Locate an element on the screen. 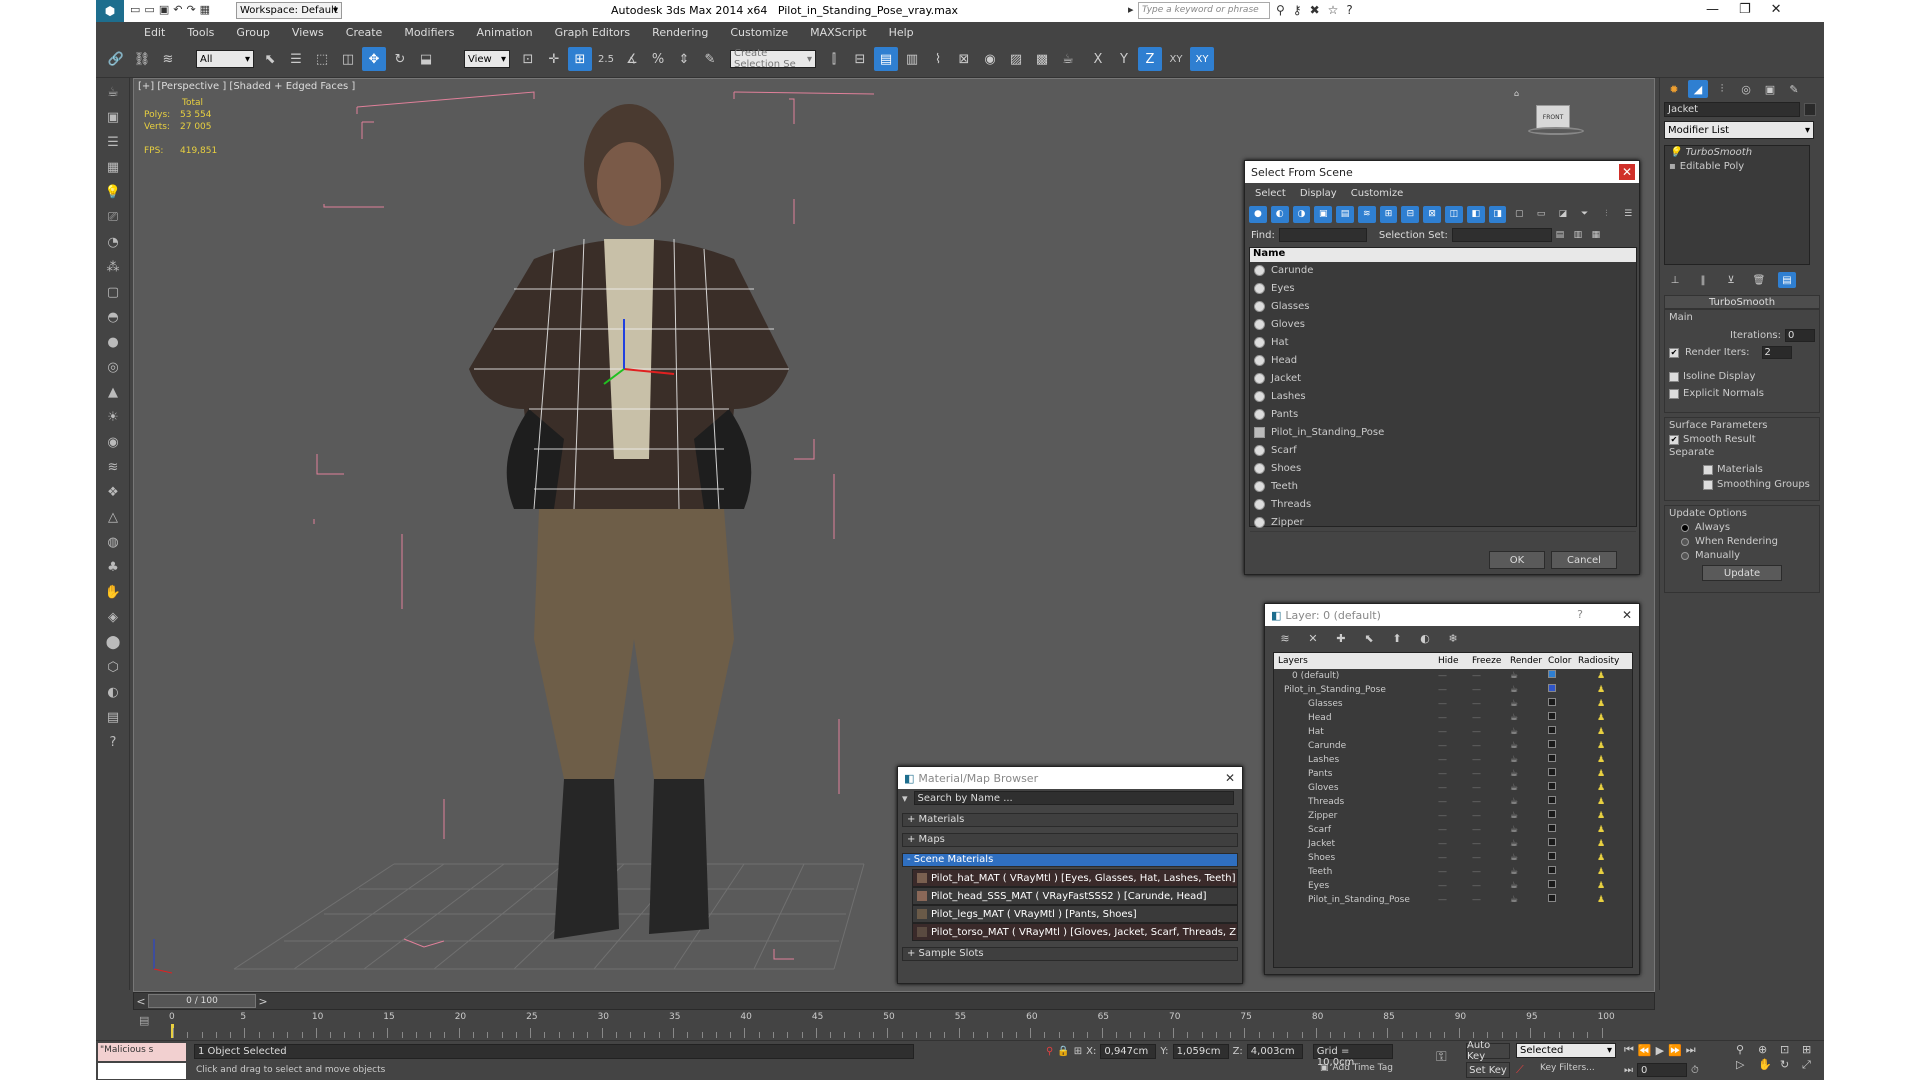 This screenshot has height=1080, width=1920. layer-manager-icon: ▤ is located at coordinates (886, 59).